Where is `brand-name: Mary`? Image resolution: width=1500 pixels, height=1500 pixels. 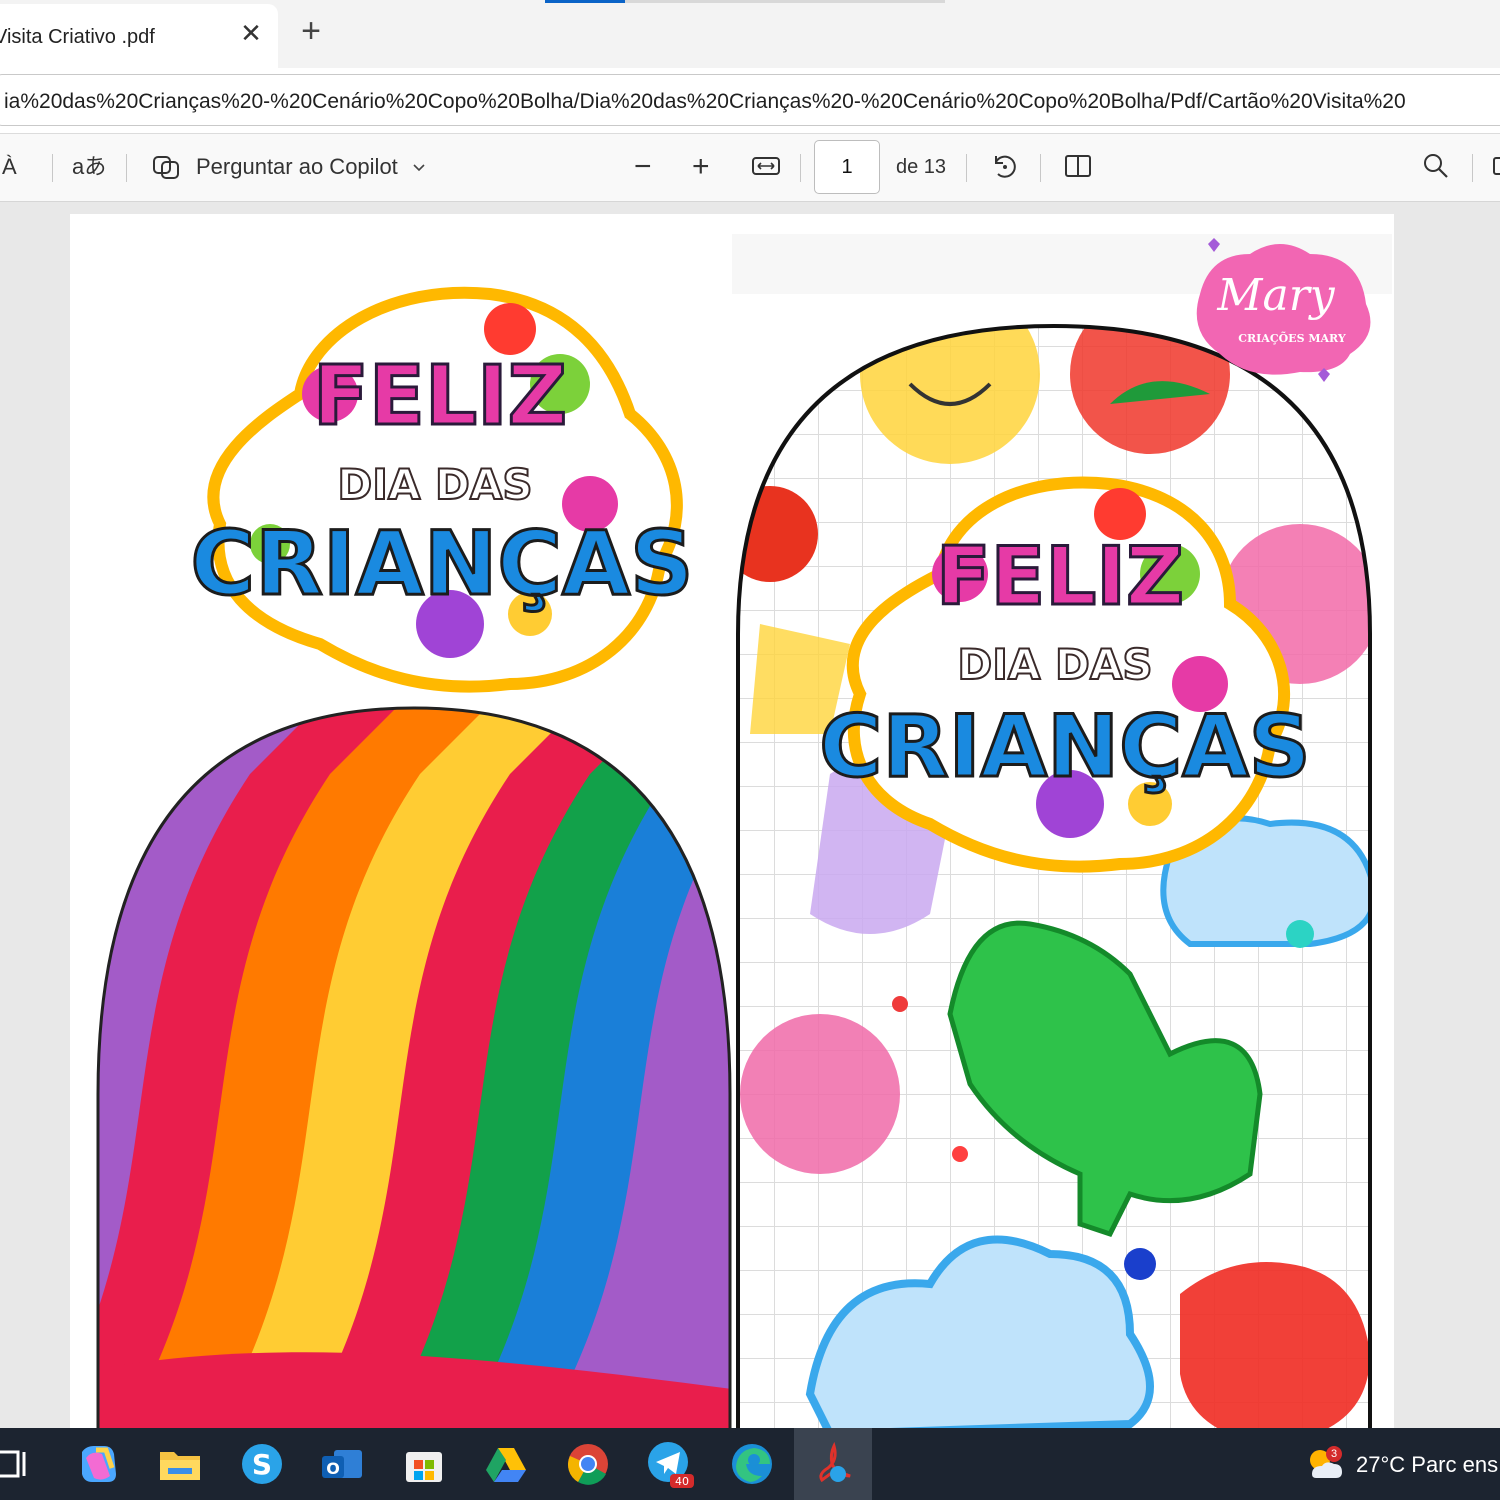
brand-name: Mary is located at coordinates (1275, 295).